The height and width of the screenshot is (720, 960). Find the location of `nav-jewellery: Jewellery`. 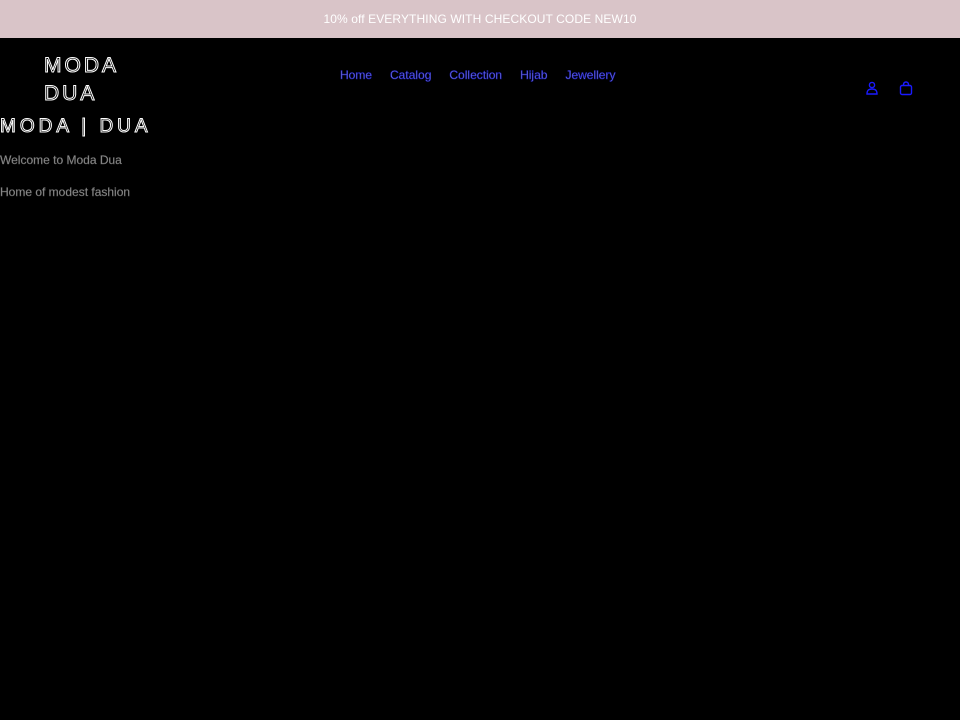

nav-jewellery: Jewellery is located at coordinates (590, 75).